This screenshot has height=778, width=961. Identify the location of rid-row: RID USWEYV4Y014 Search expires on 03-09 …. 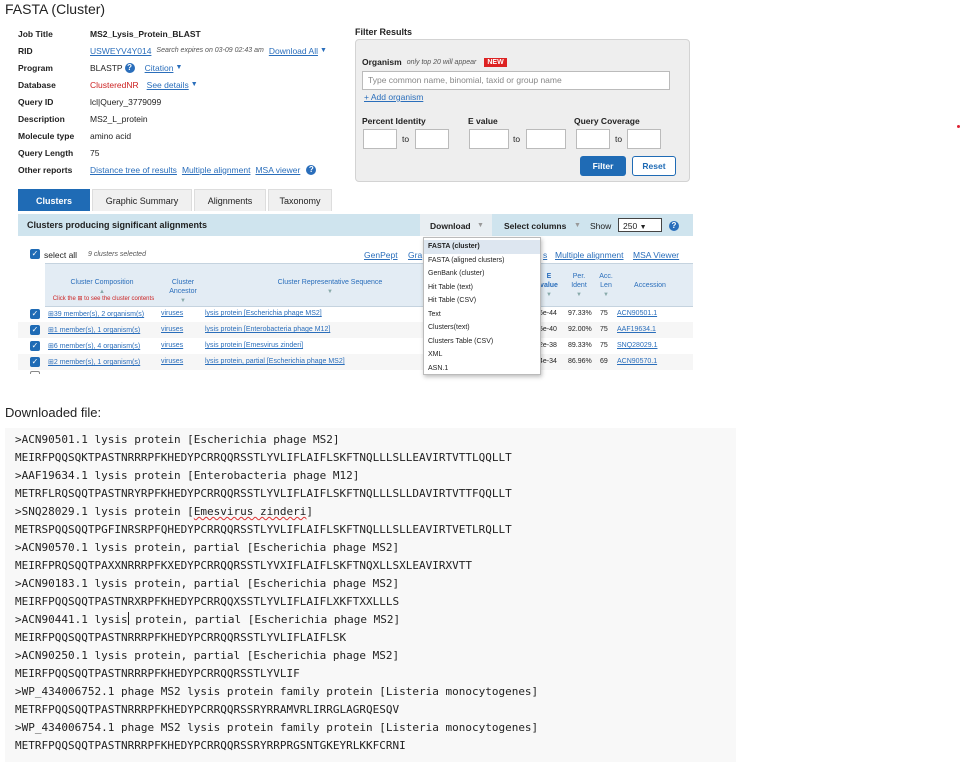
(172, 50).